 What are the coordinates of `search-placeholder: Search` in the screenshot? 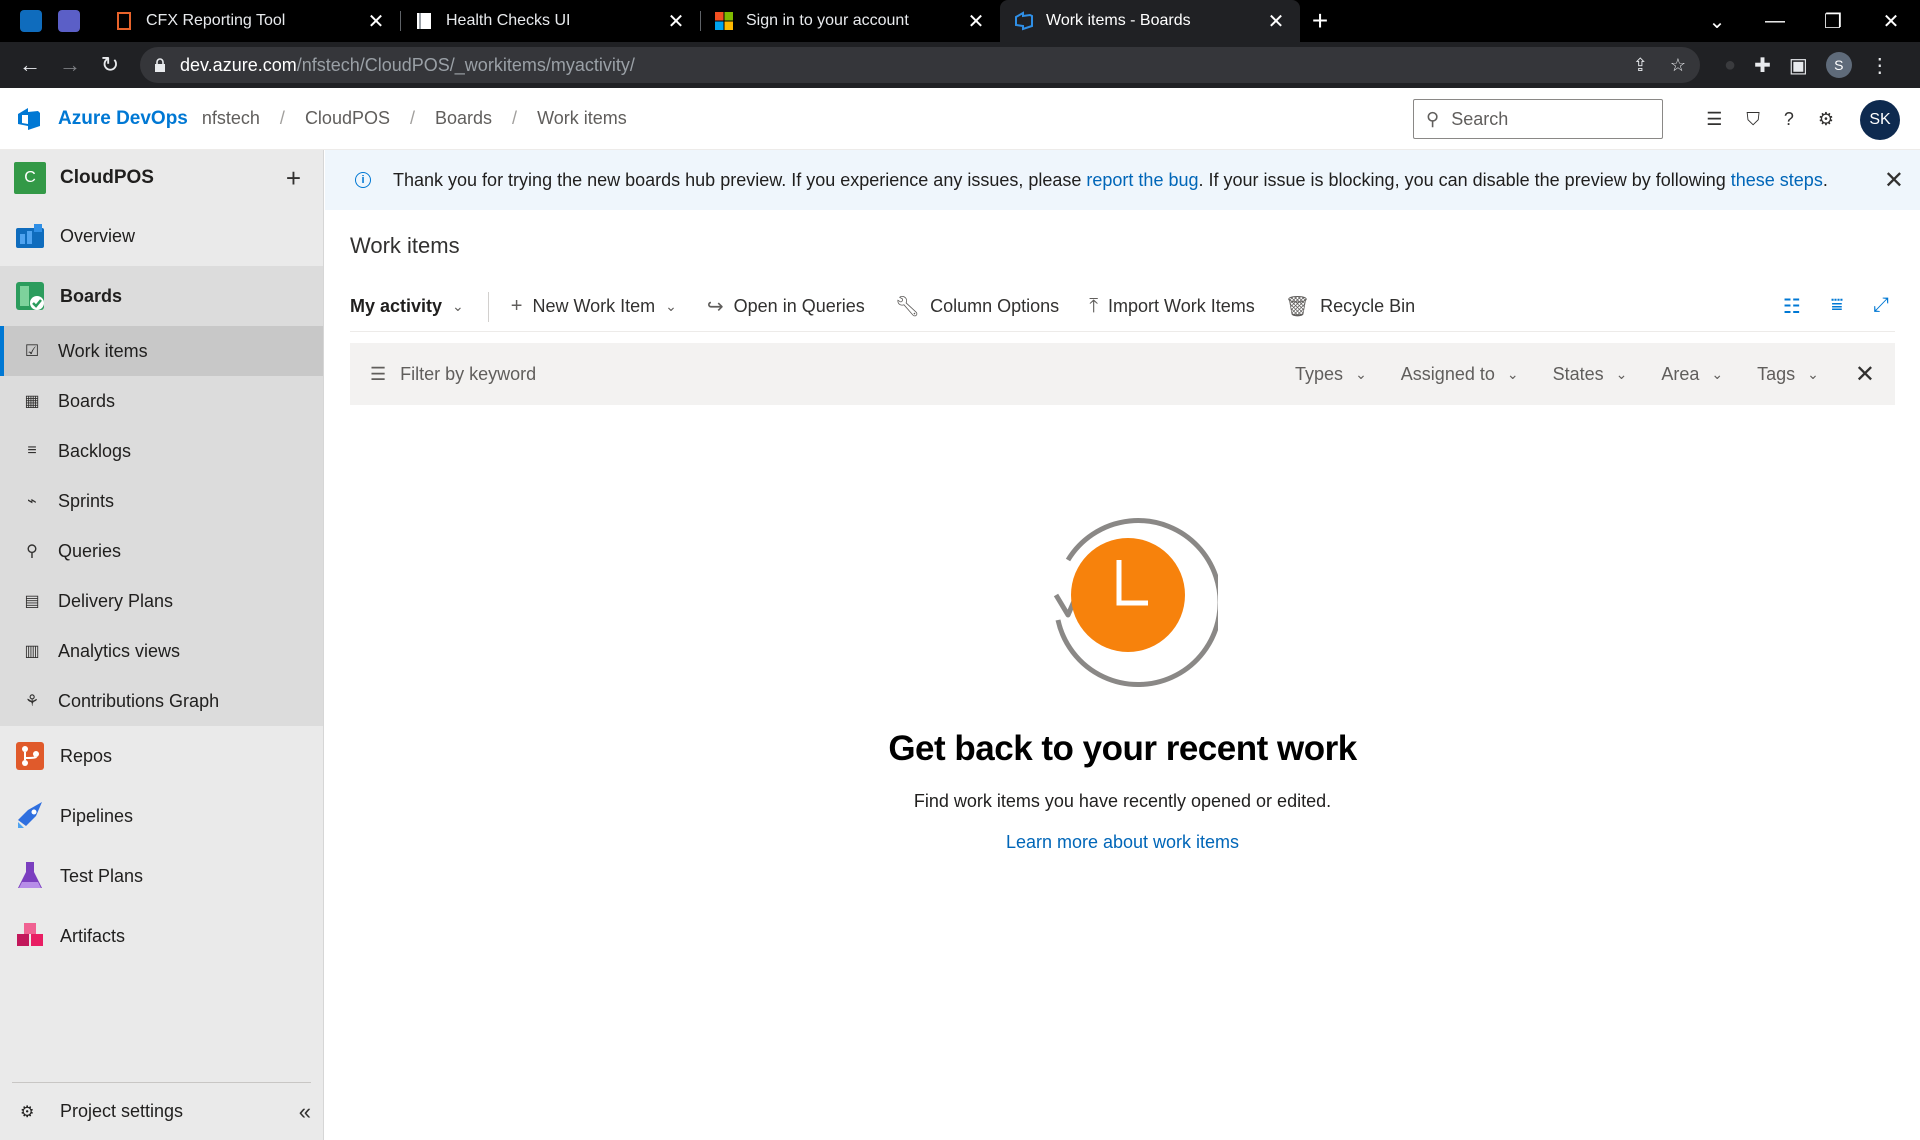 It's located at (1480, 118).